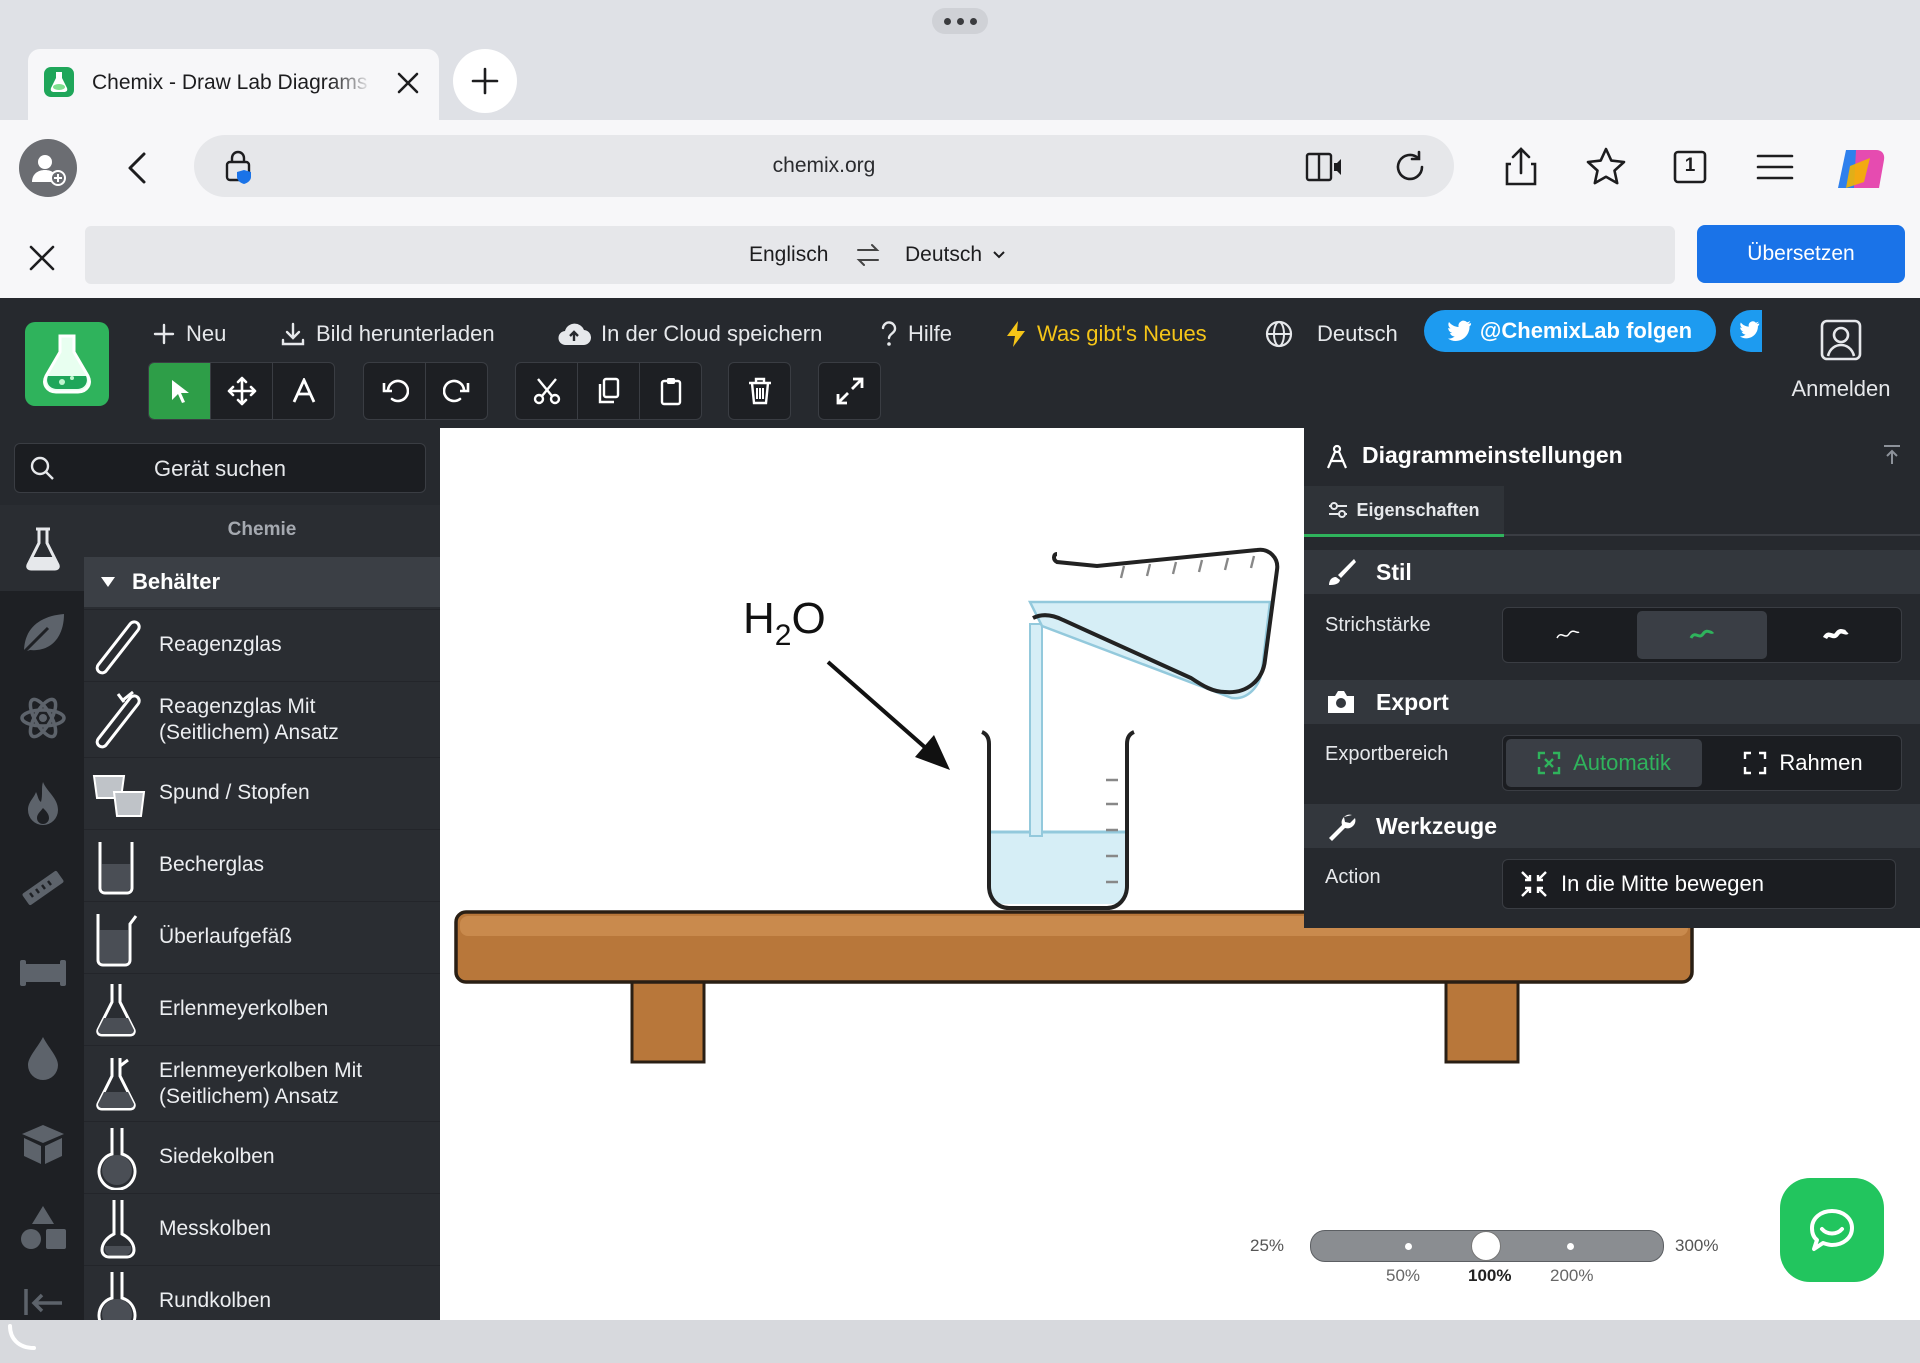 The width and height of the screenshot is (1920, 1363). I want to click on item-label: Überlaufgefäß, so click(226, 936).